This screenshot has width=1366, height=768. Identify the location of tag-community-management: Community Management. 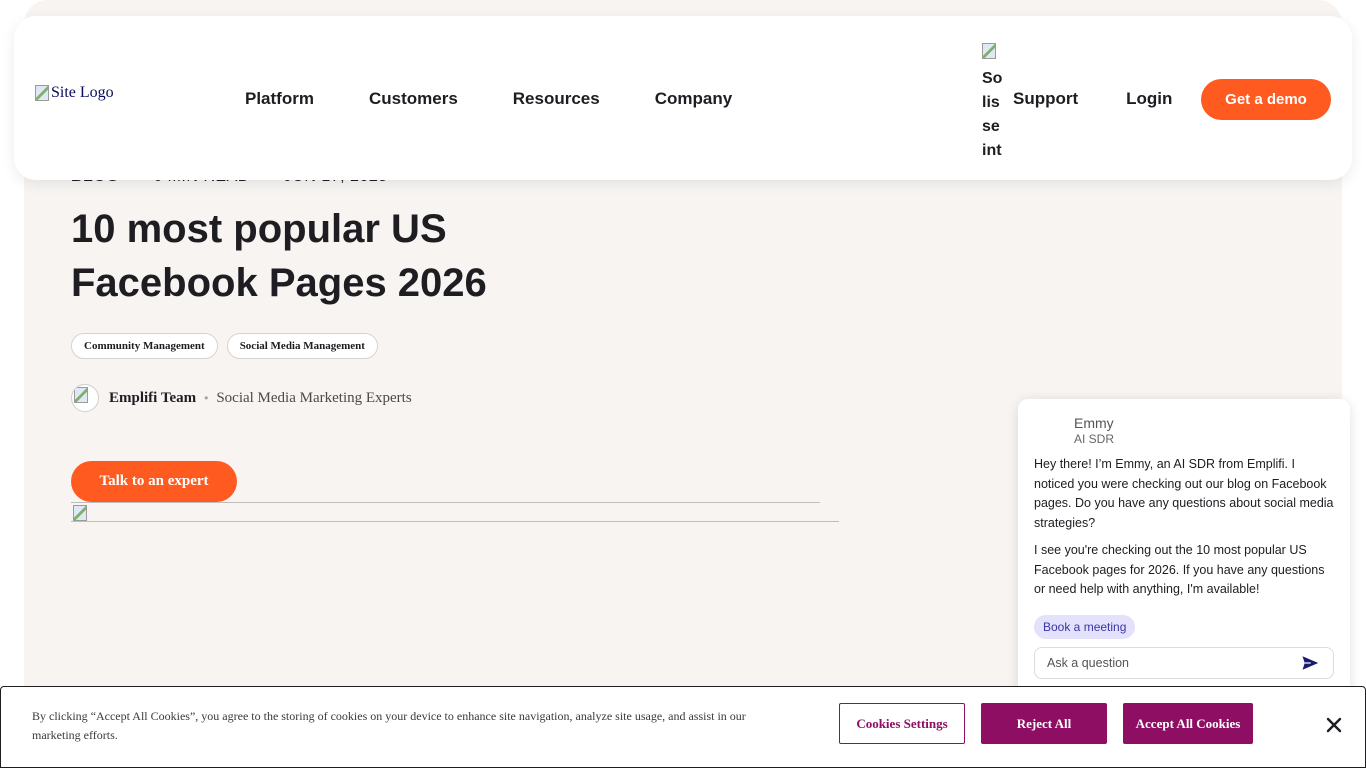
(144, 346).